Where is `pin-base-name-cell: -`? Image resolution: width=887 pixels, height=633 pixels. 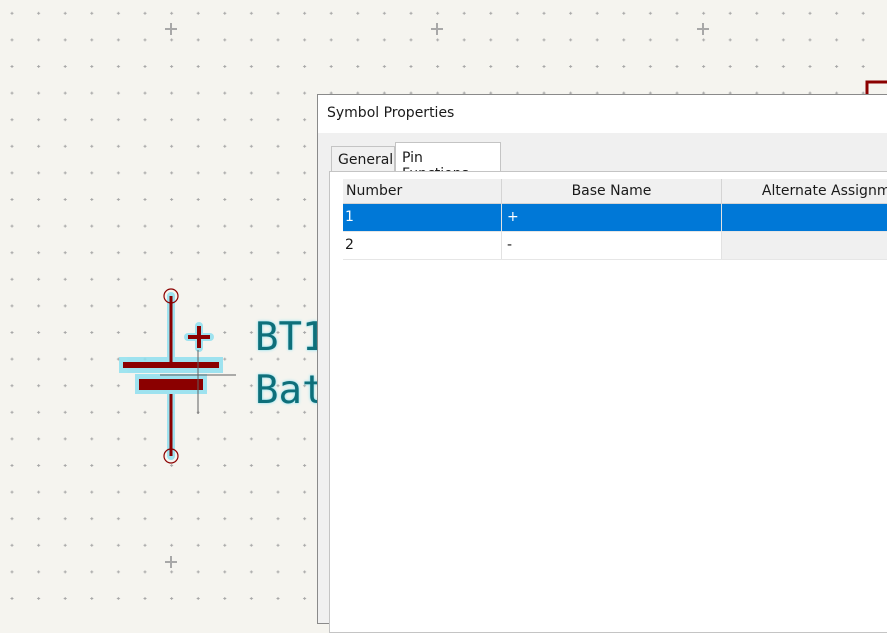
pin-base-name-cell: - is located at coordinates (612, 245).